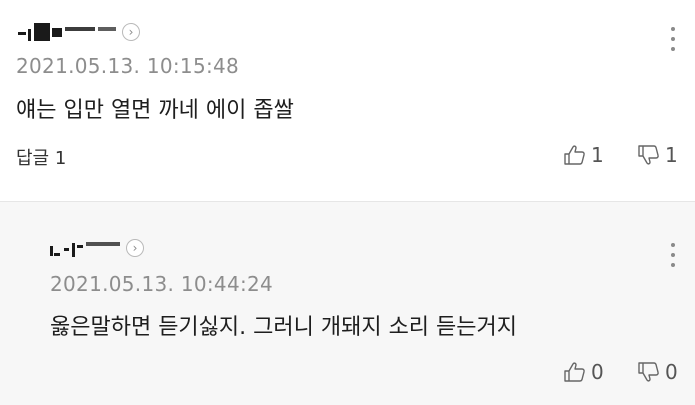 The width and height of the screenshot is (695, 405). Describe the element at coordinates (135, 248) in the screenshot. I see `chevron-right-icon: ›` at that location.